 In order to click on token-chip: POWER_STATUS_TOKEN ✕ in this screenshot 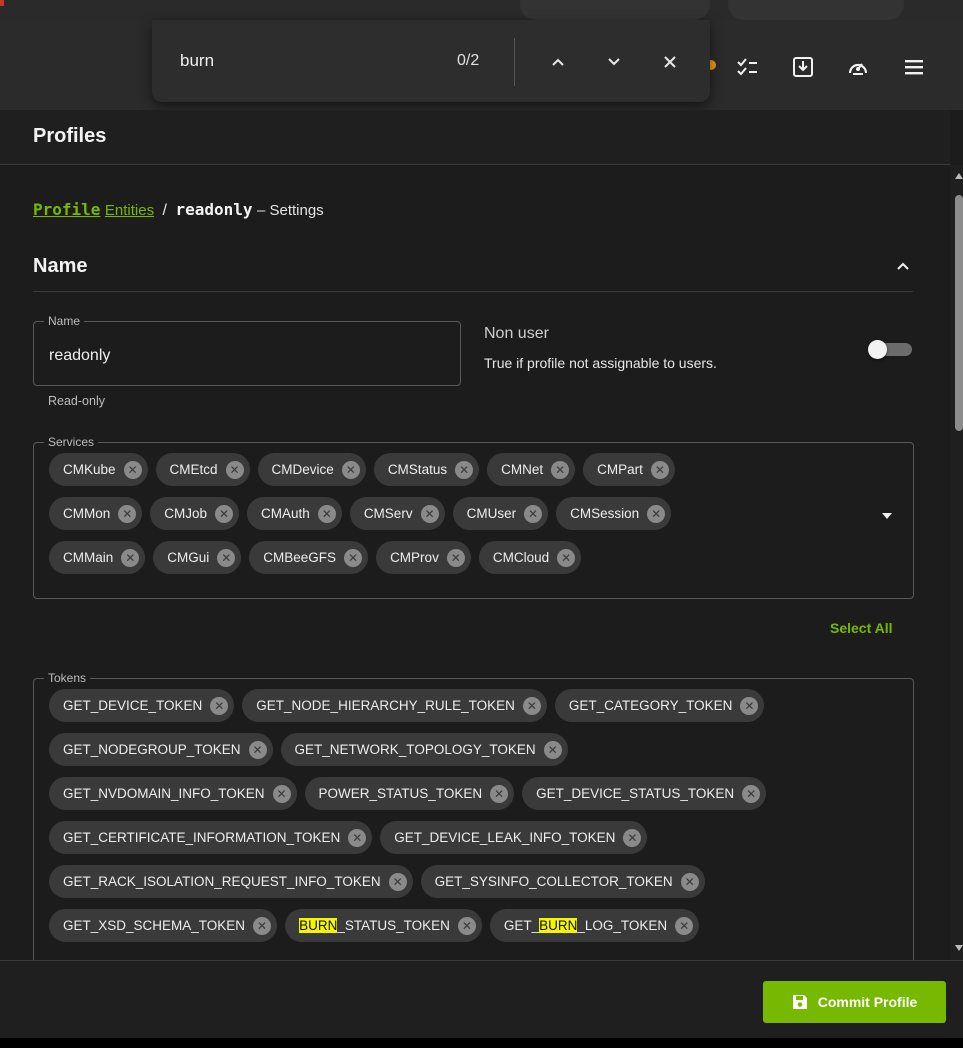, I will do `click(409, 793)`.